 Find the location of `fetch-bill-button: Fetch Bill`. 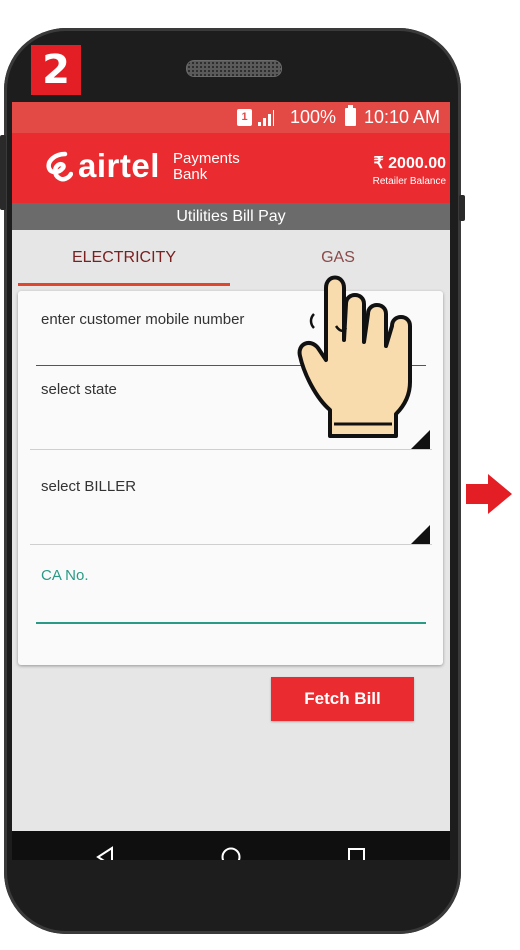

fetch-bill-button: Fetch Bill is located at coordinates (342, 699).